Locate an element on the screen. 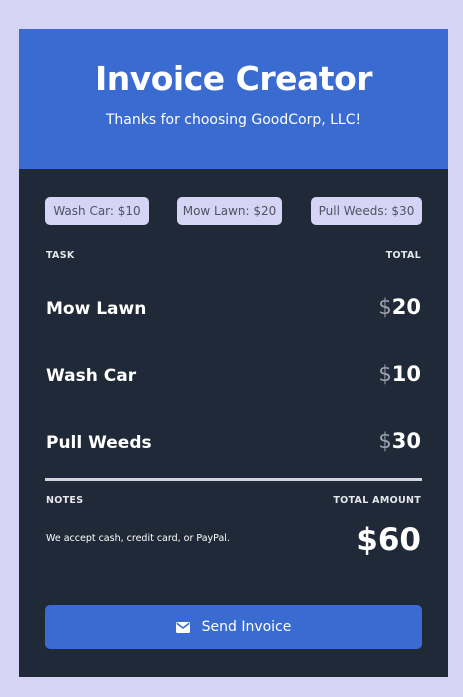 The image size is (463, 697). notes-text: We accept cash, credit card, or PayPal. is located at coordinates (138, 538).